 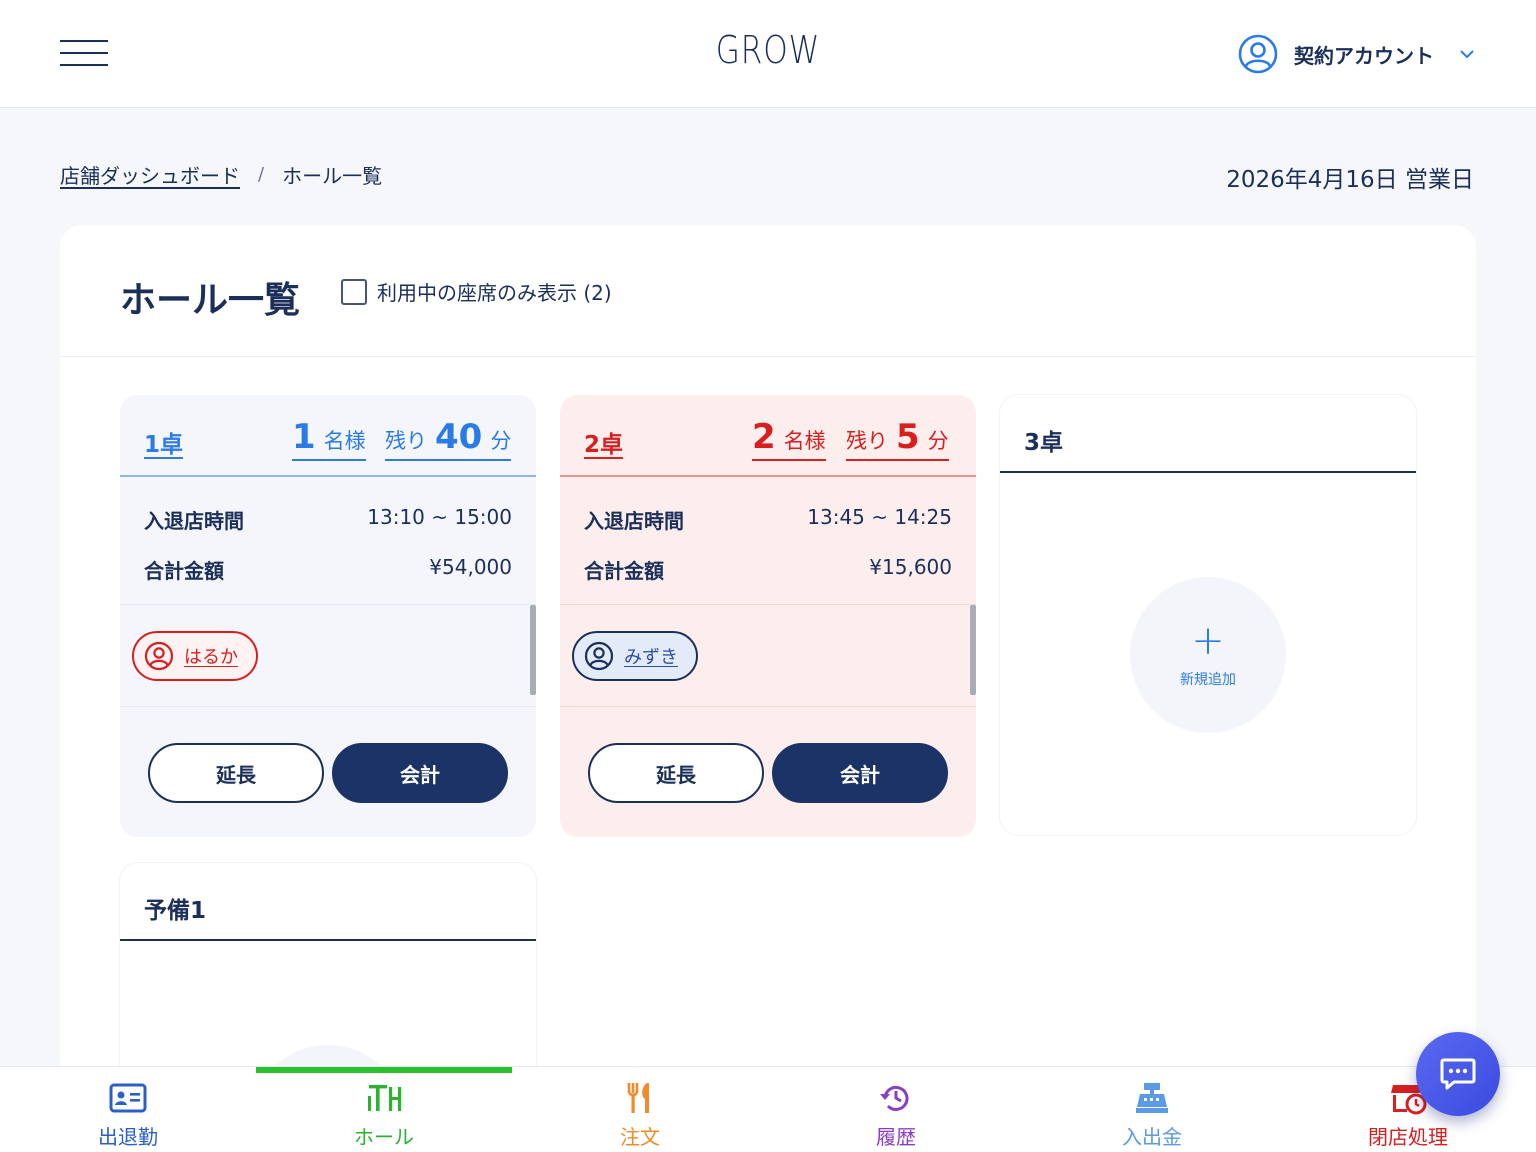 I want to click on chevron-down-icon, so click(x=1467, y=54).